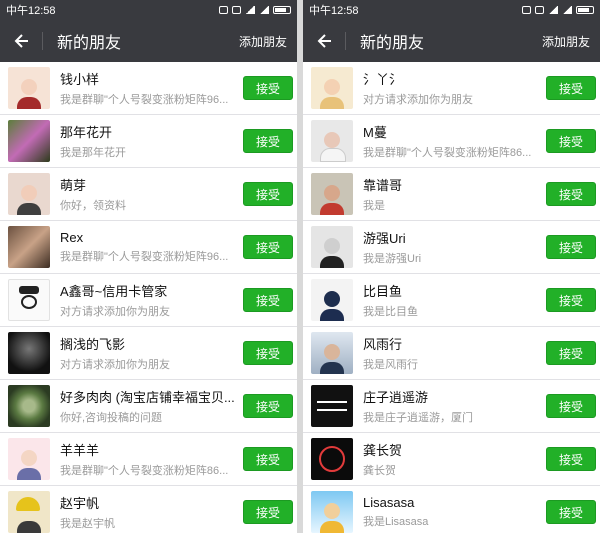 This screenshot has height=533, width=600. I want to click on list-item: 钱小样 我是群聊"个人号裂变涨粉矩阵96... 接受, so click(148, 88).